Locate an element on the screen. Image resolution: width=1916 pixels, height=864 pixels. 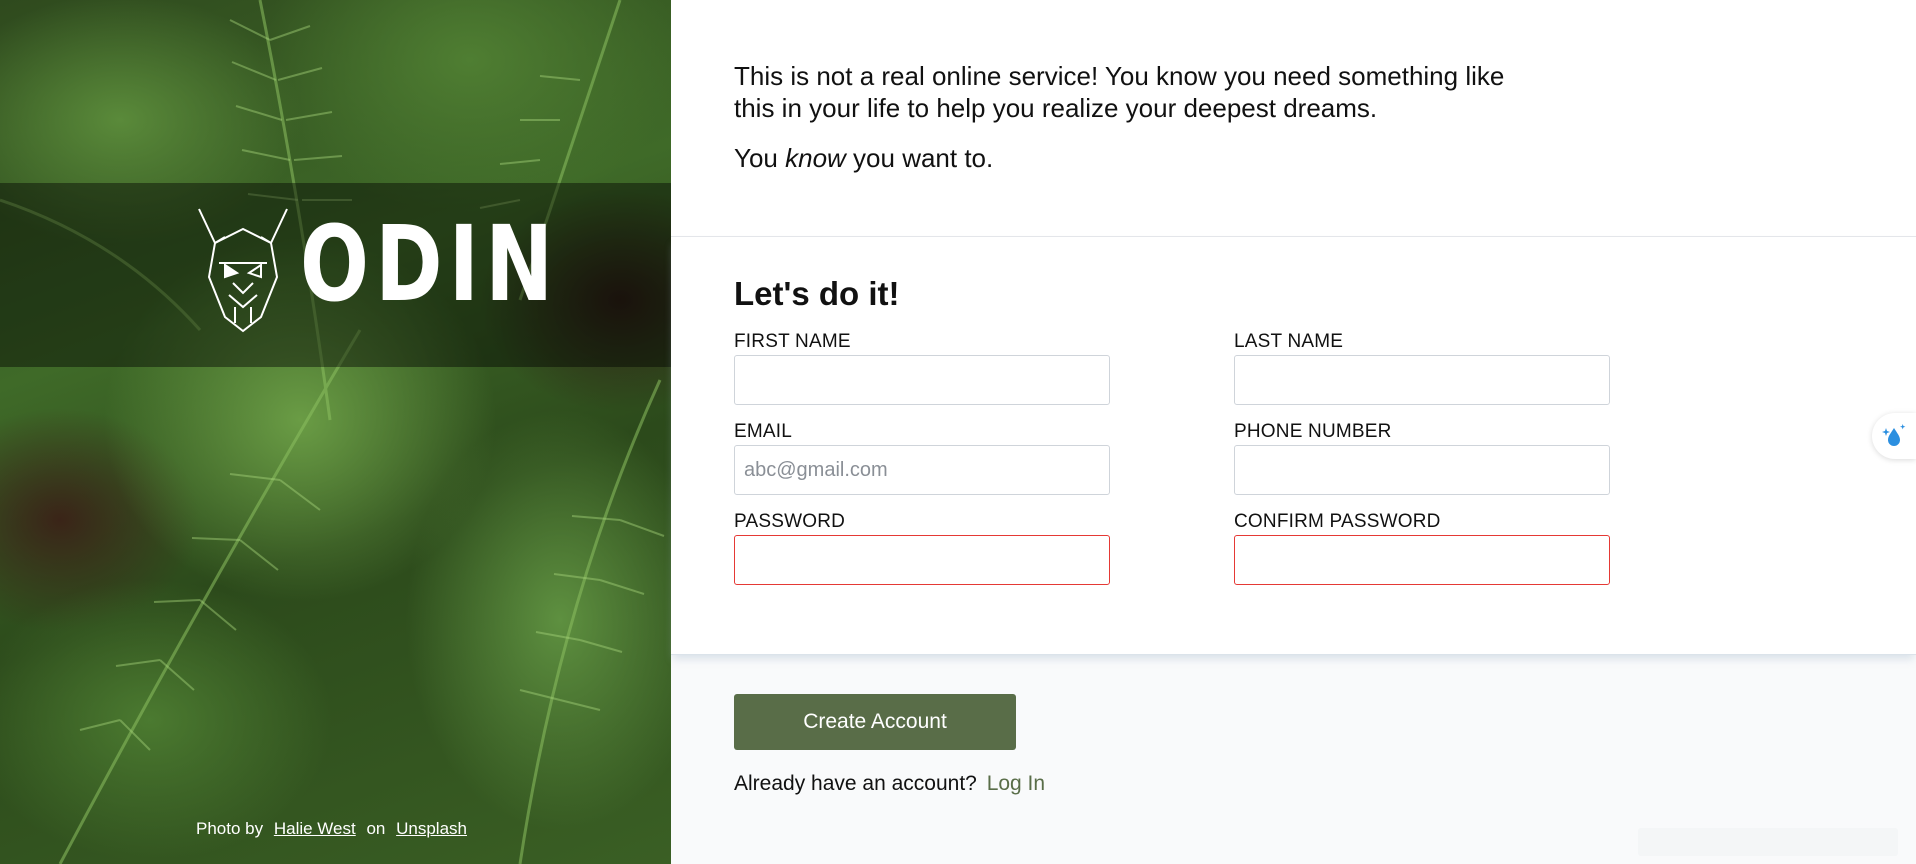
credit-middle: on is located at coordinates (376, 828).